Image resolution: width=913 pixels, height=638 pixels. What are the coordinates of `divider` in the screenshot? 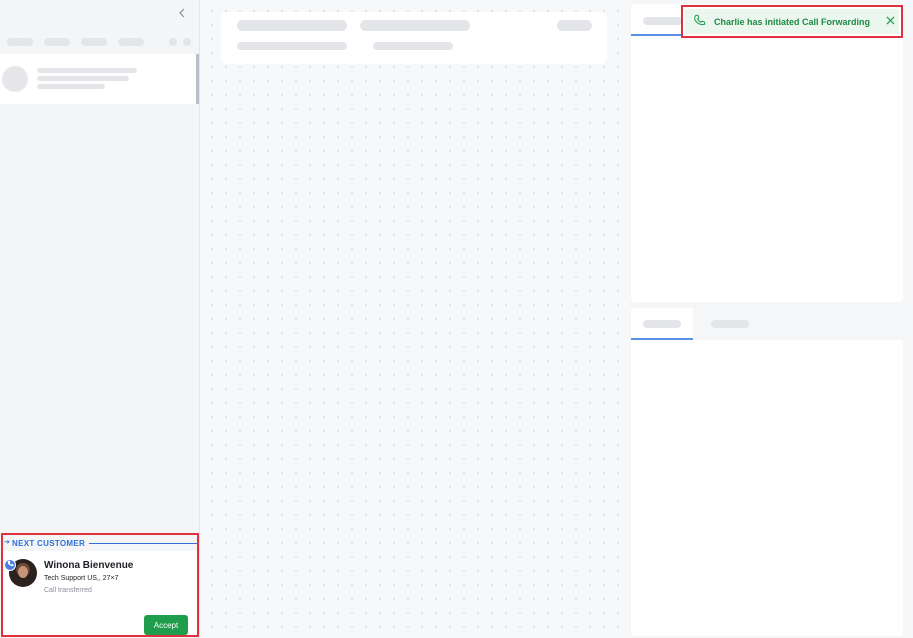 It's located at (143, 543).